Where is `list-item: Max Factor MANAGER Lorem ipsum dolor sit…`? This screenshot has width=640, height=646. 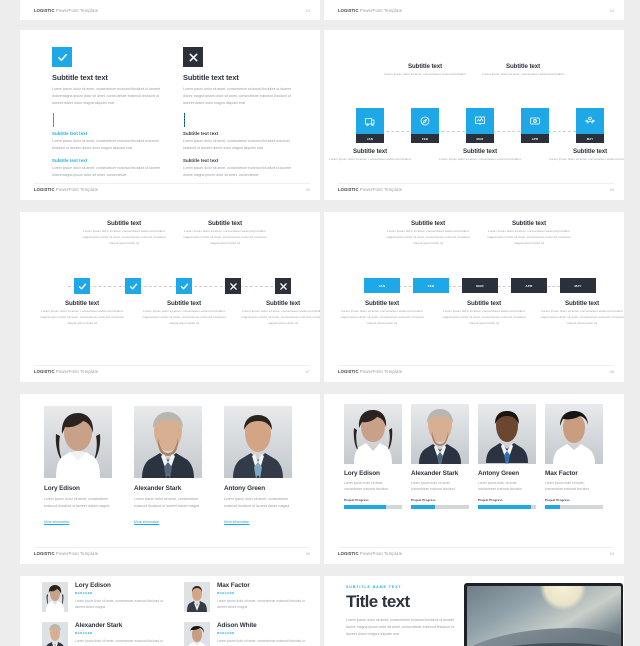 list-item: Max Factor MANAGER Lorem ipsum dolor sit… is located at coordinates (248, 597).